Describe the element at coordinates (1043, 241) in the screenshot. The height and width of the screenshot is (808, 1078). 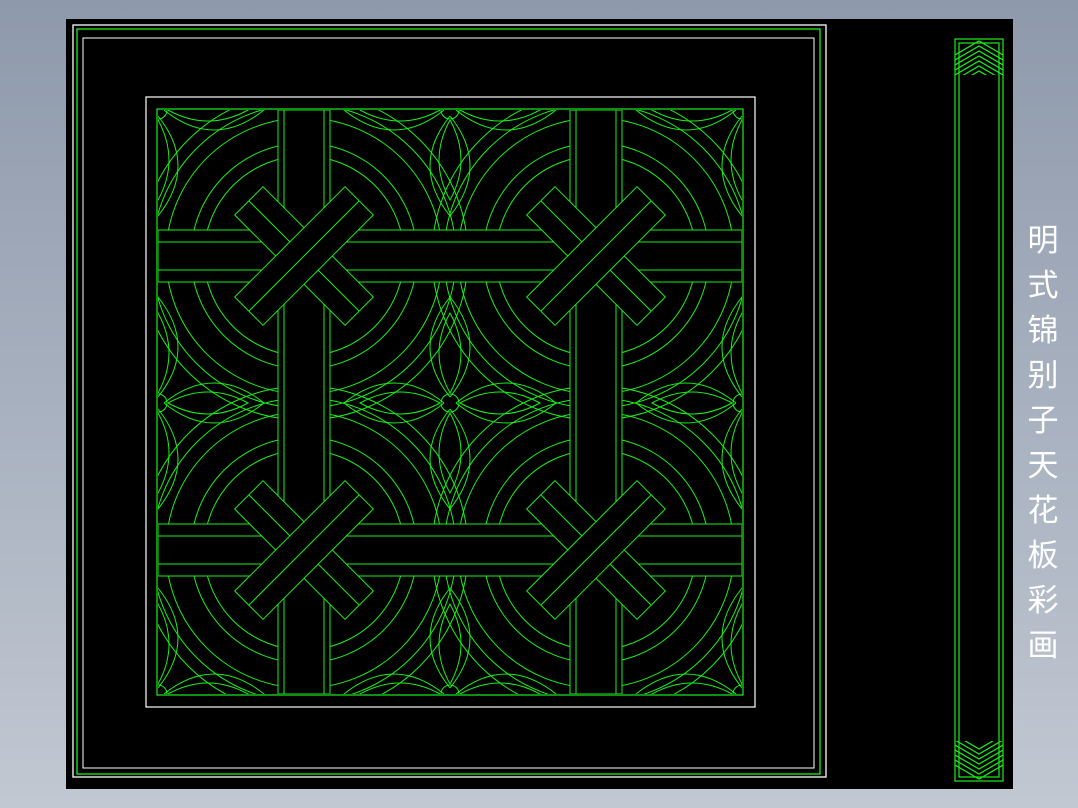
I see `title-char: 明` at that location.